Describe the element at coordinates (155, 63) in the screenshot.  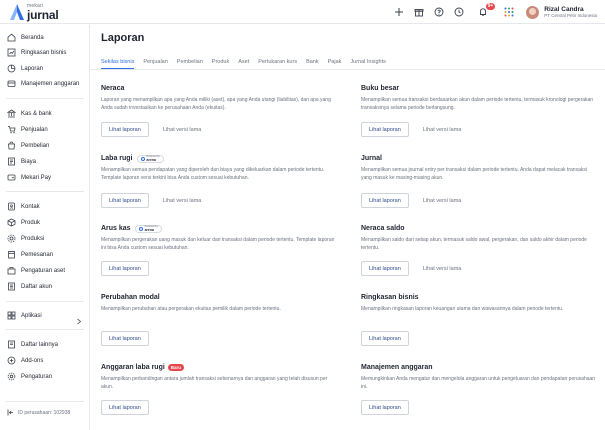
I see `tab-penjualan: Penjualan` at that location.